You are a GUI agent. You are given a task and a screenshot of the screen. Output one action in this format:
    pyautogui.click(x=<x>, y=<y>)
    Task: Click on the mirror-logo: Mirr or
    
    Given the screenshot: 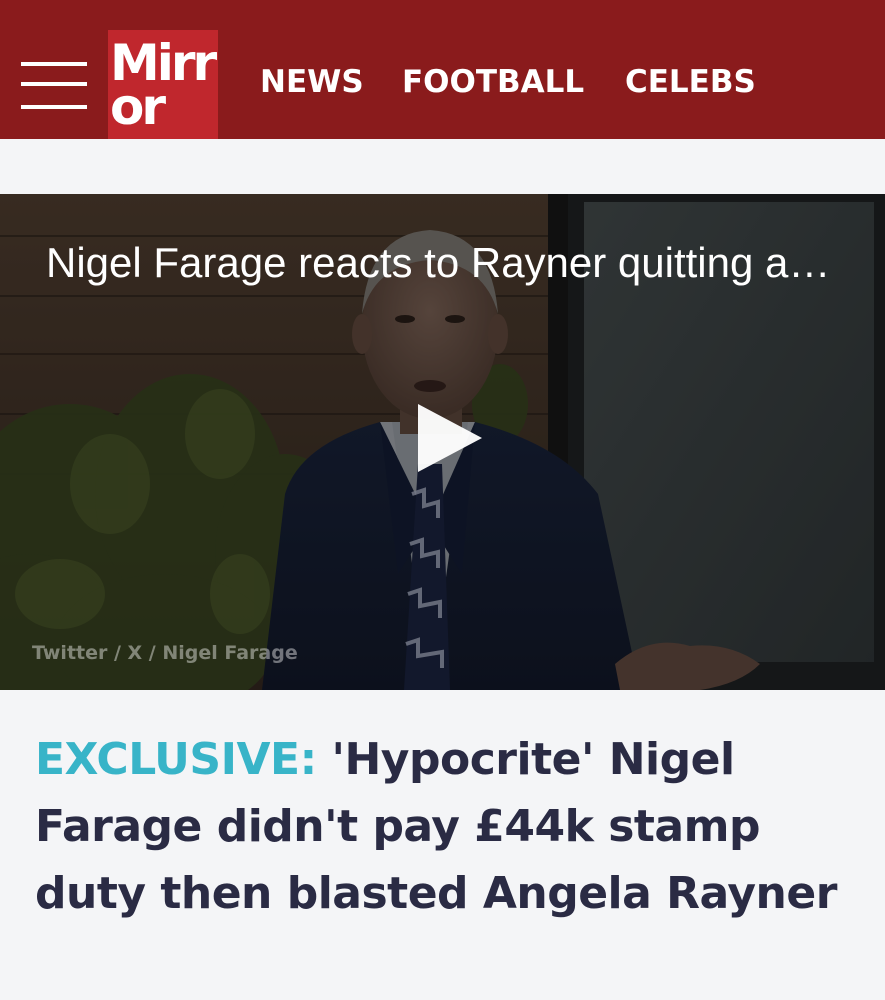 What is the action you would take?
    pyautogui.click(x=163, y=84)
    